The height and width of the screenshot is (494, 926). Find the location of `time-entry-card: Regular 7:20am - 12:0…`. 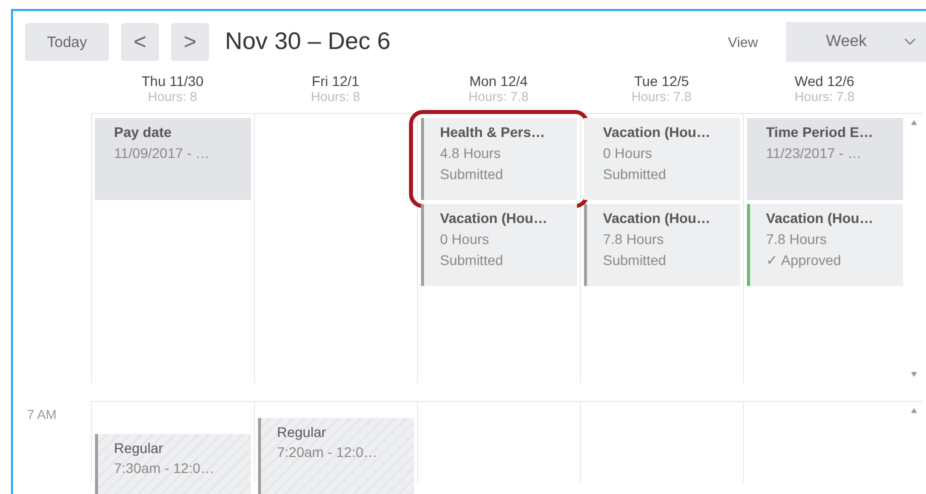

time-entry-card: Regular 7:20am - 12:0… is located at coordinates (336, 456).